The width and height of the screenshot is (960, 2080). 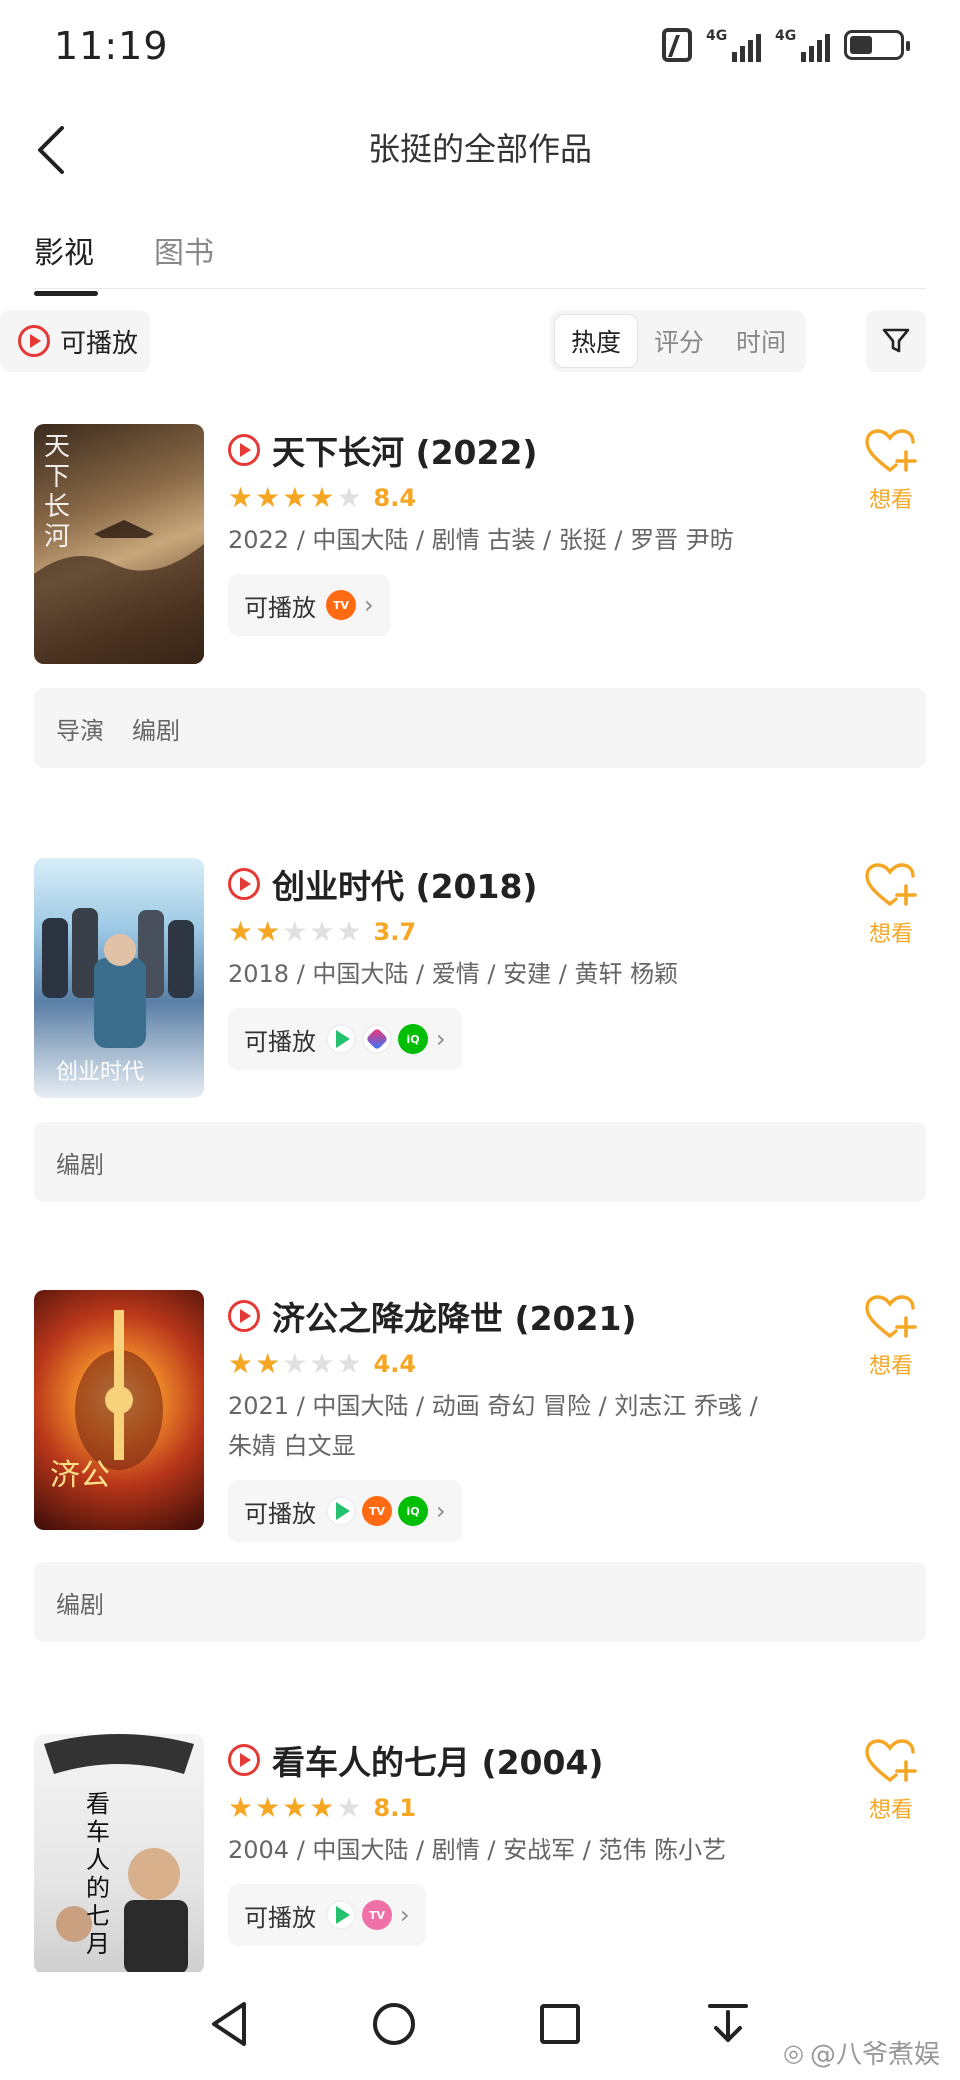 What do you see at coordinates (405, 886) in the screenshot?
I see `work-title: 创业时代 (2018)` at bounding box center [405, 886].